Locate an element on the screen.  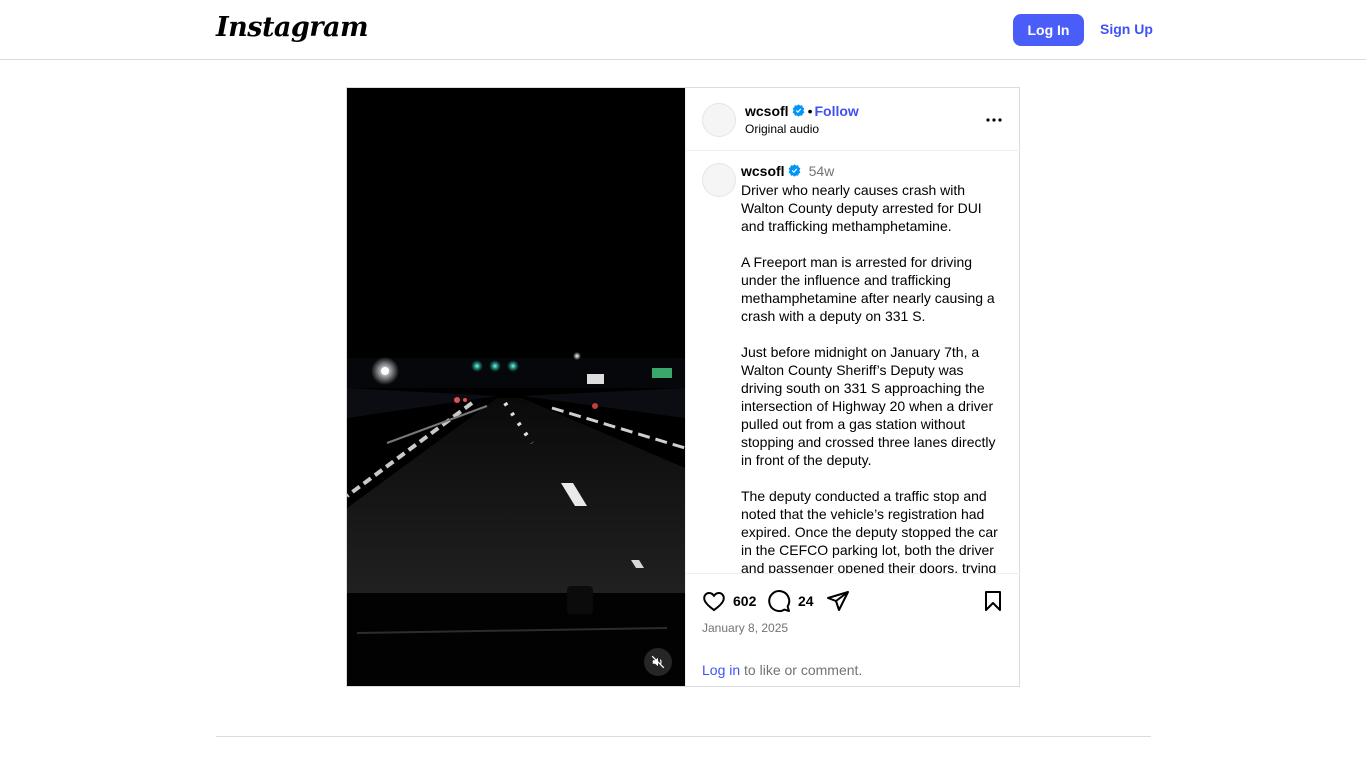
mute-toggle-button is located at coordinates (658, 662).